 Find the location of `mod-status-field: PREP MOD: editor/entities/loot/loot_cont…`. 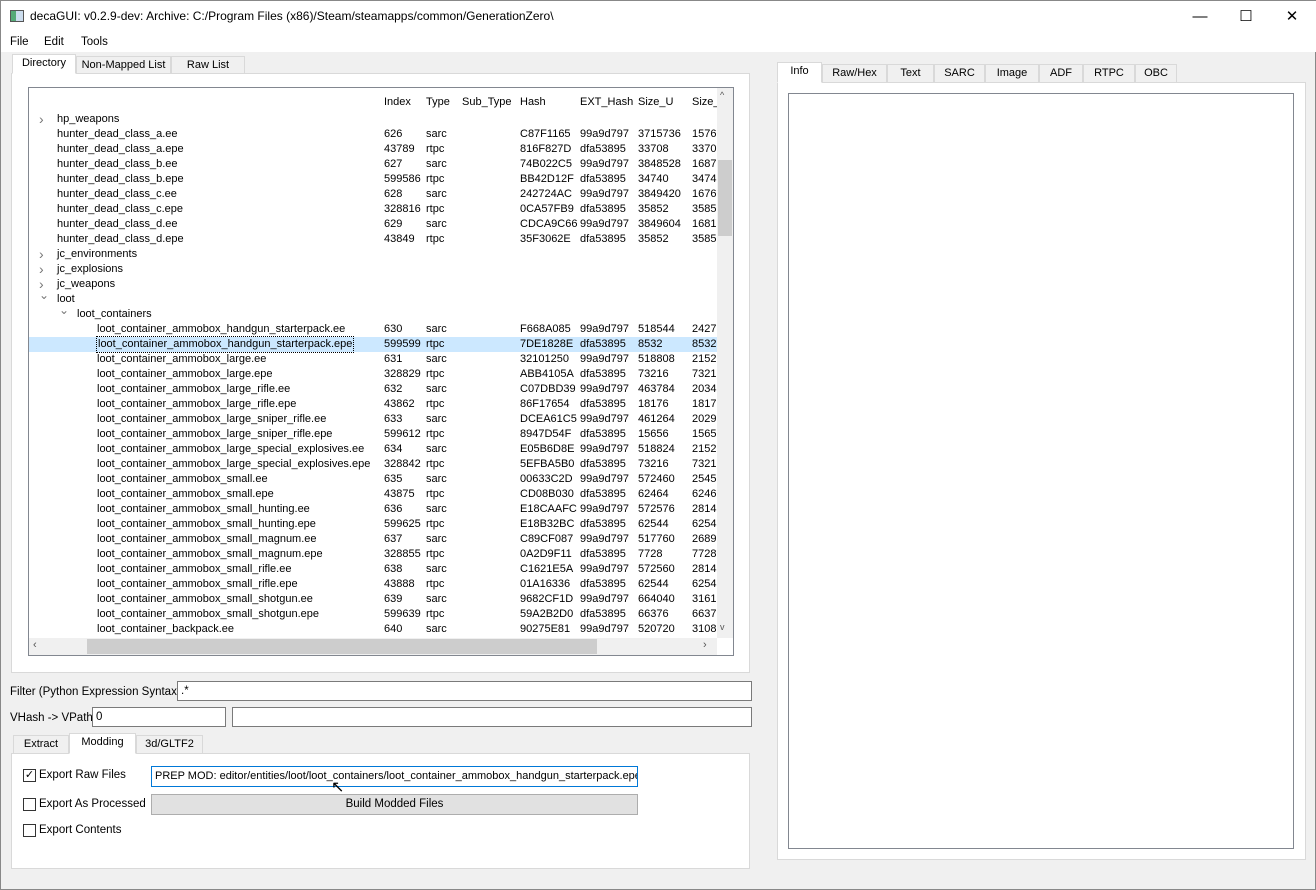

mod-status-field: PREP MOD: editor/entities/loot/loot_cont… is located at coordinates (394, 776).